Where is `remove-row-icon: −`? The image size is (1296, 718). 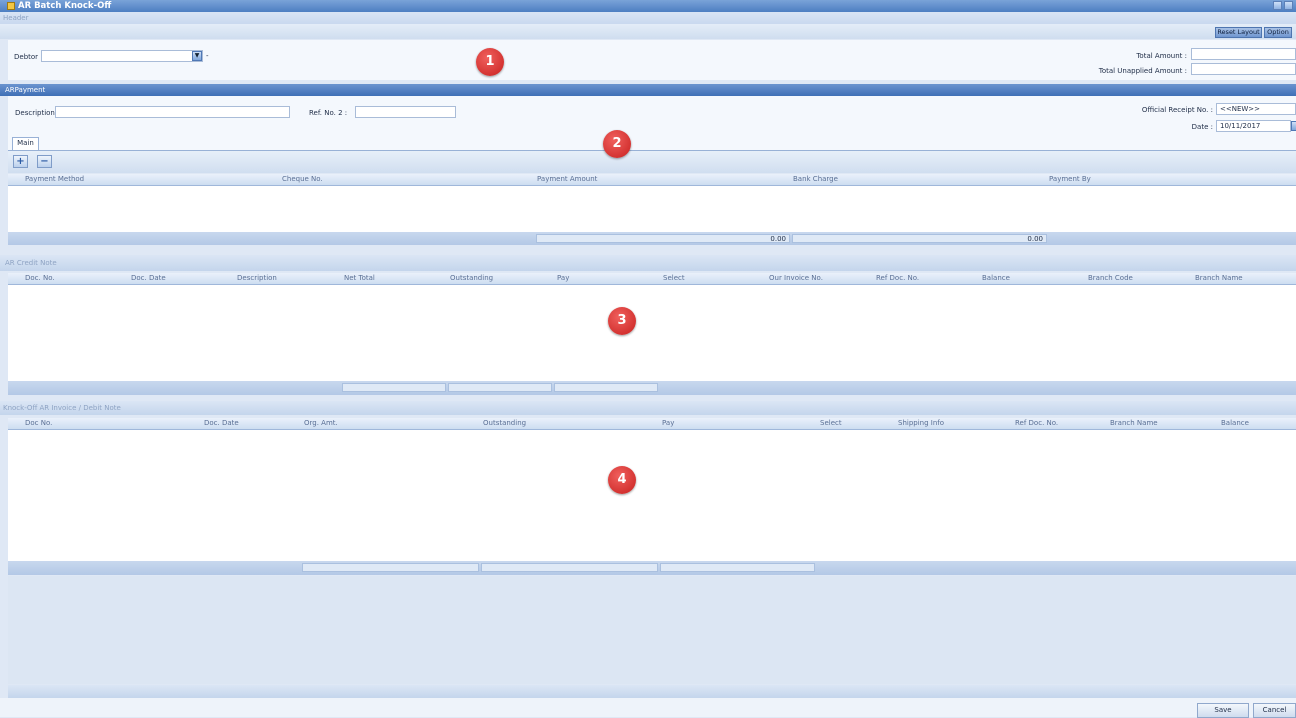 remove-row-icon: − is located at coordinates (44, 161).